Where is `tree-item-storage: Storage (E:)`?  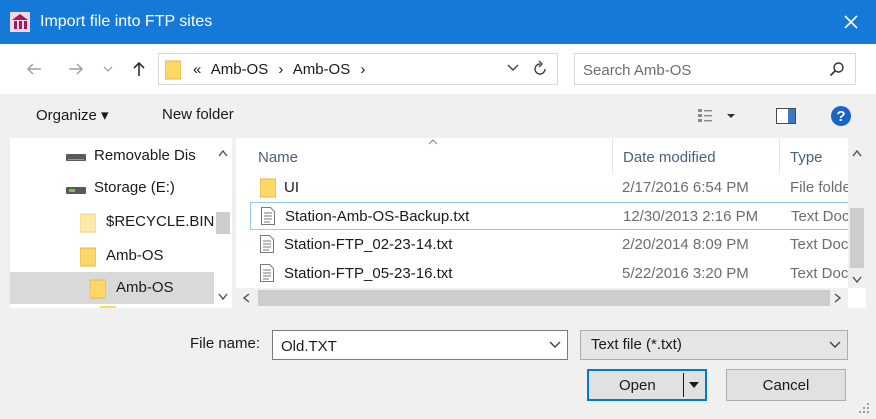
tree-item-storage: Storage (E:) is located at coordinates (112, 188).